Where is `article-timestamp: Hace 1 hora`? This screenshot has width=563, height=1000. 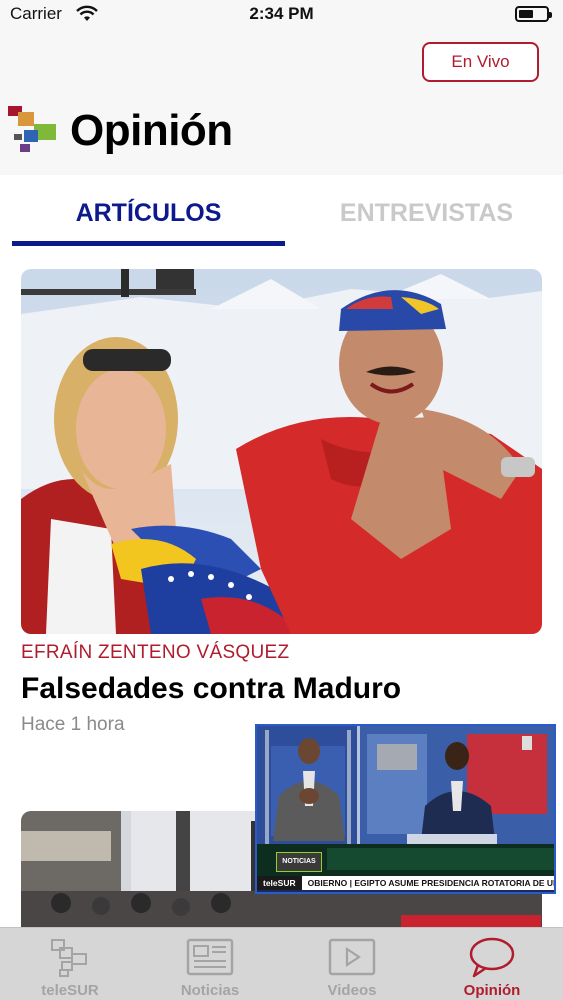 article-timestamp: Hace 1 hora is located at coordinates (73, 724).